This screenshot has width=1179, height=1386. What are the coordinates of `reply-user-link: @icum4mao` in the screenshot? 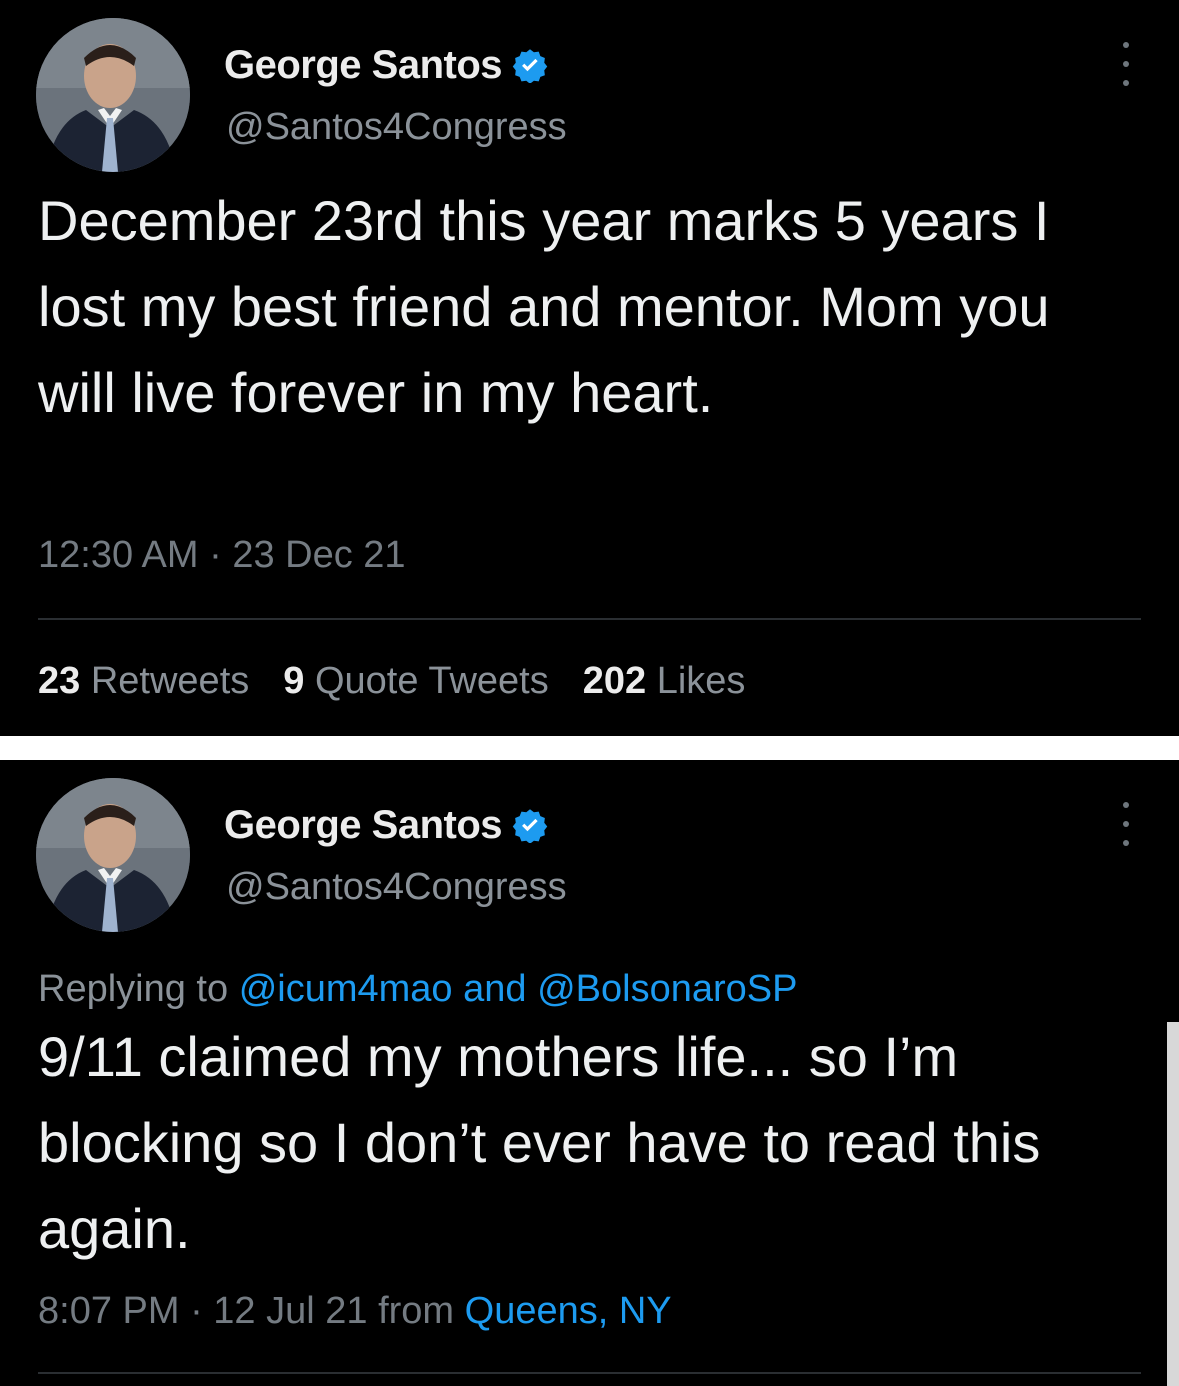 It's located at (346, 989).